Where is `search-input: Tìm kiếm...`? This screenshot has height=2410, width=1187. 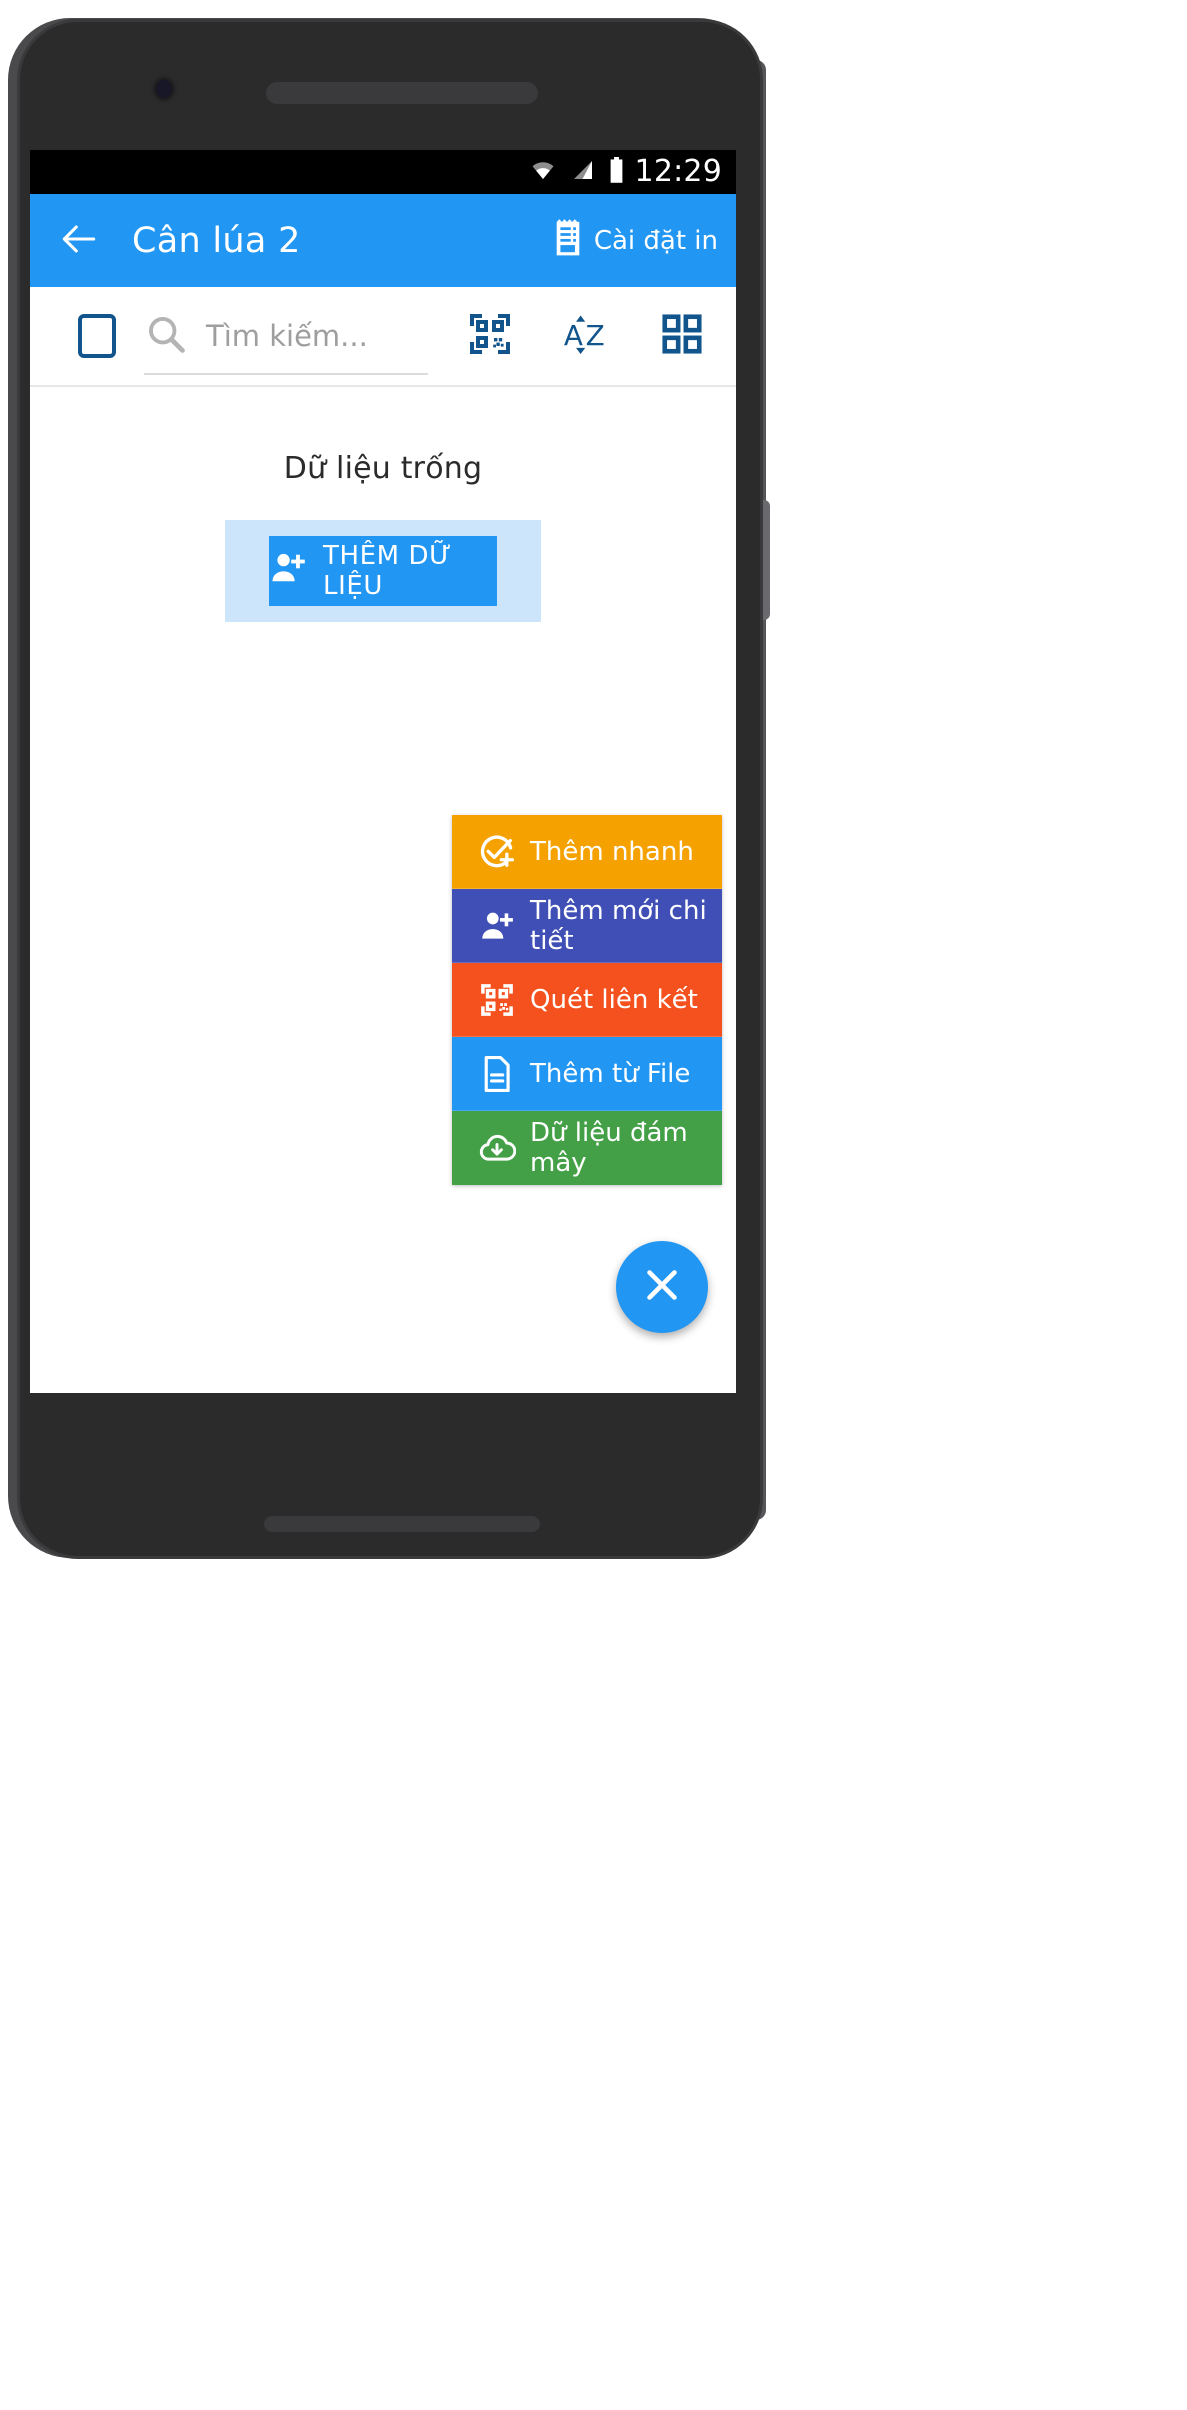
search-input: Tìm kiếm... is located at coordinates (287, 336).